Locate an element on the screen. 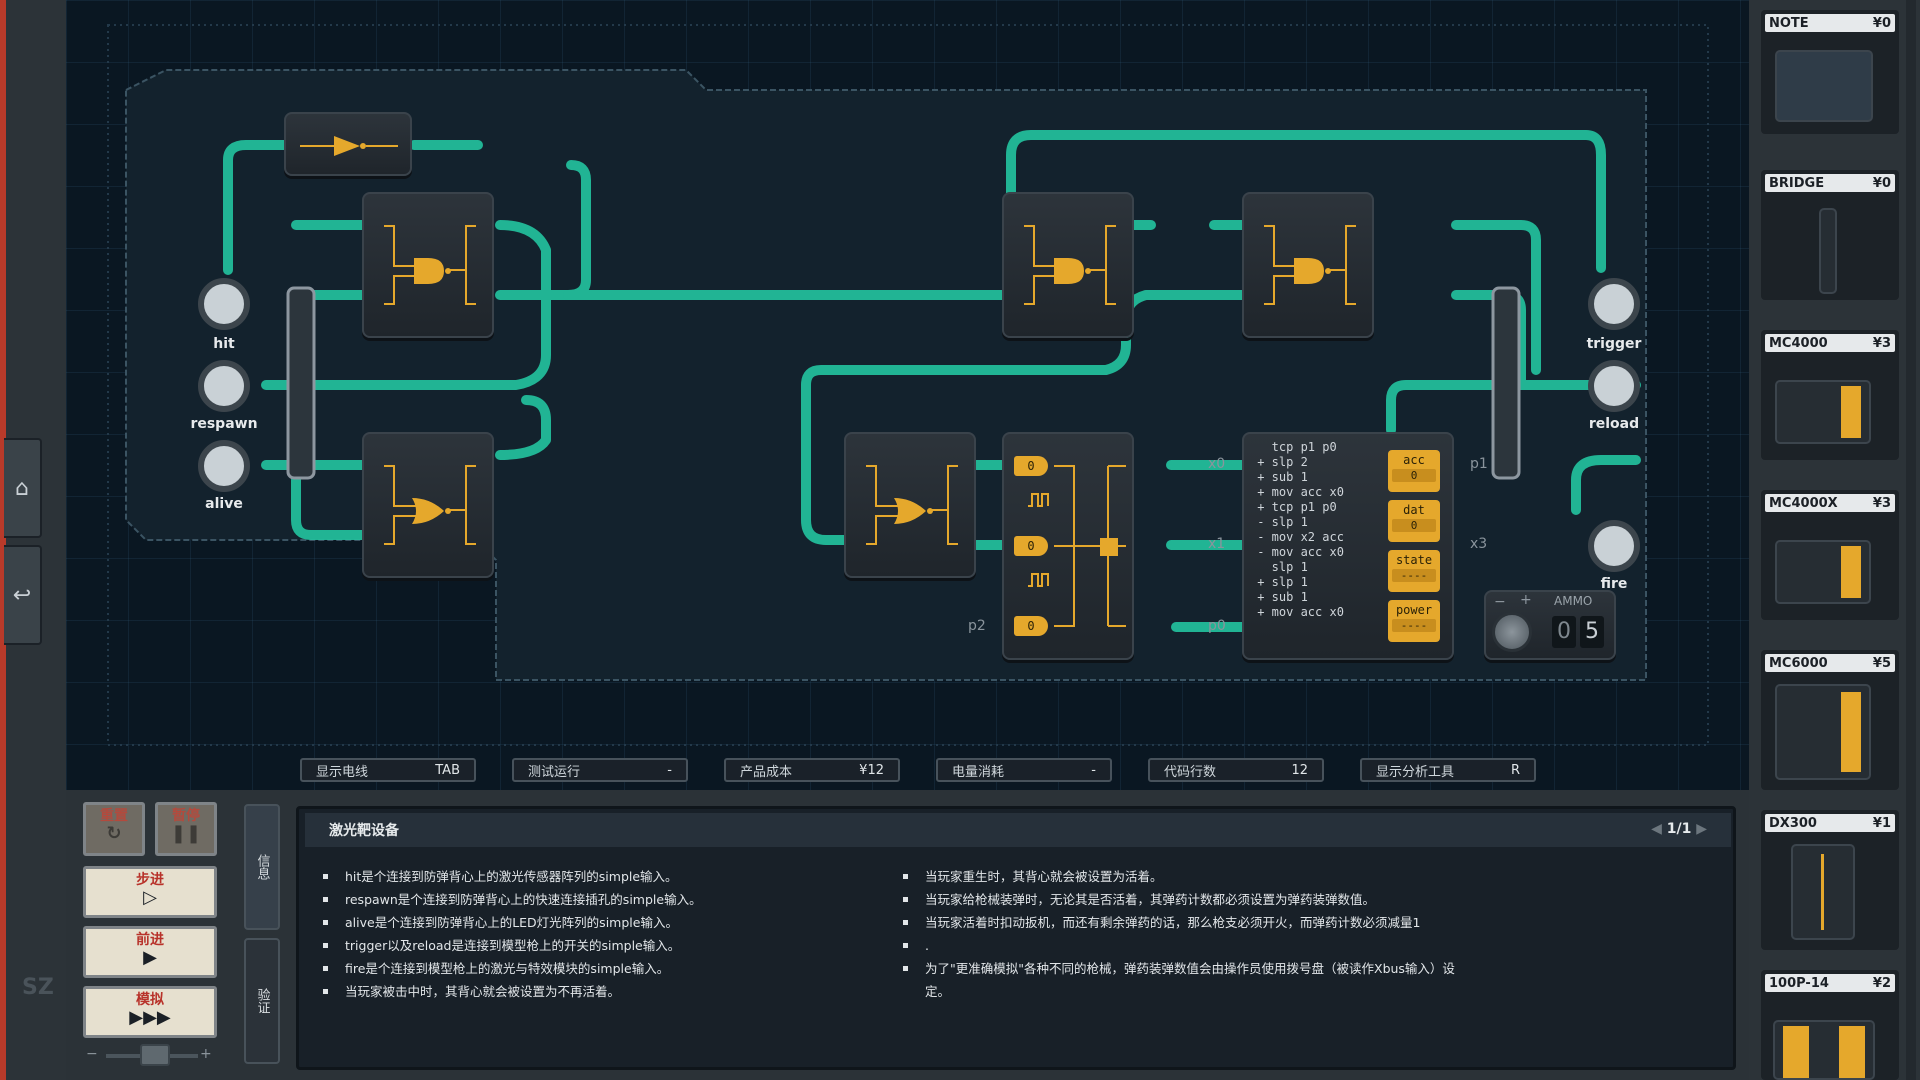  list-item: fire是个连接到模型枪上的激光与特效模块的simple输入。 is located at coordinates (603, 968).